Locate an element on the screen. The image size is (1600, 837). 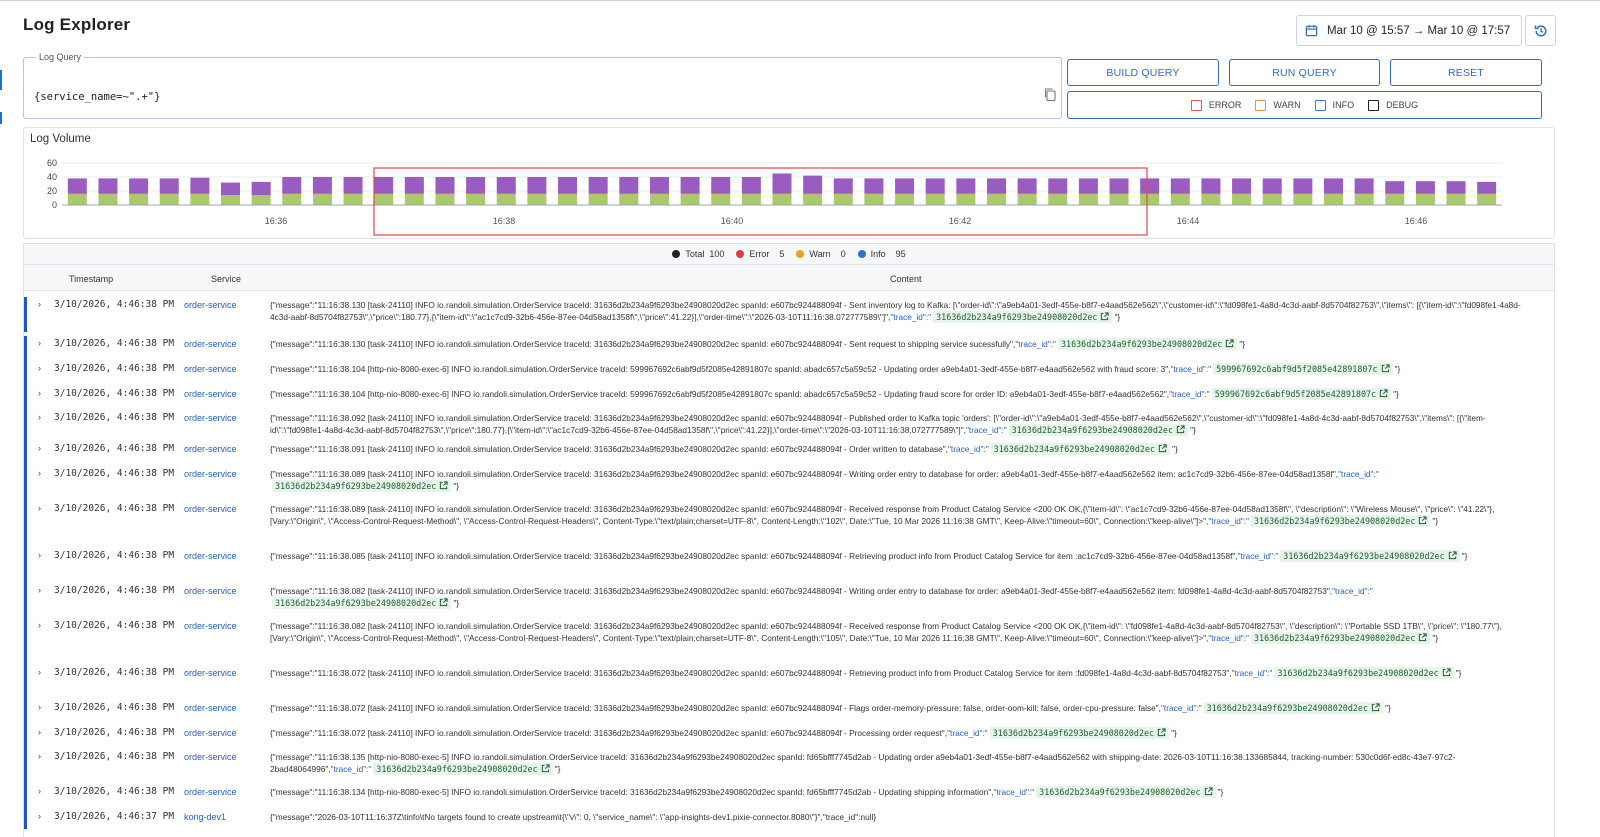
row-service: kong-dev1 is located at coordinates (205, 817).